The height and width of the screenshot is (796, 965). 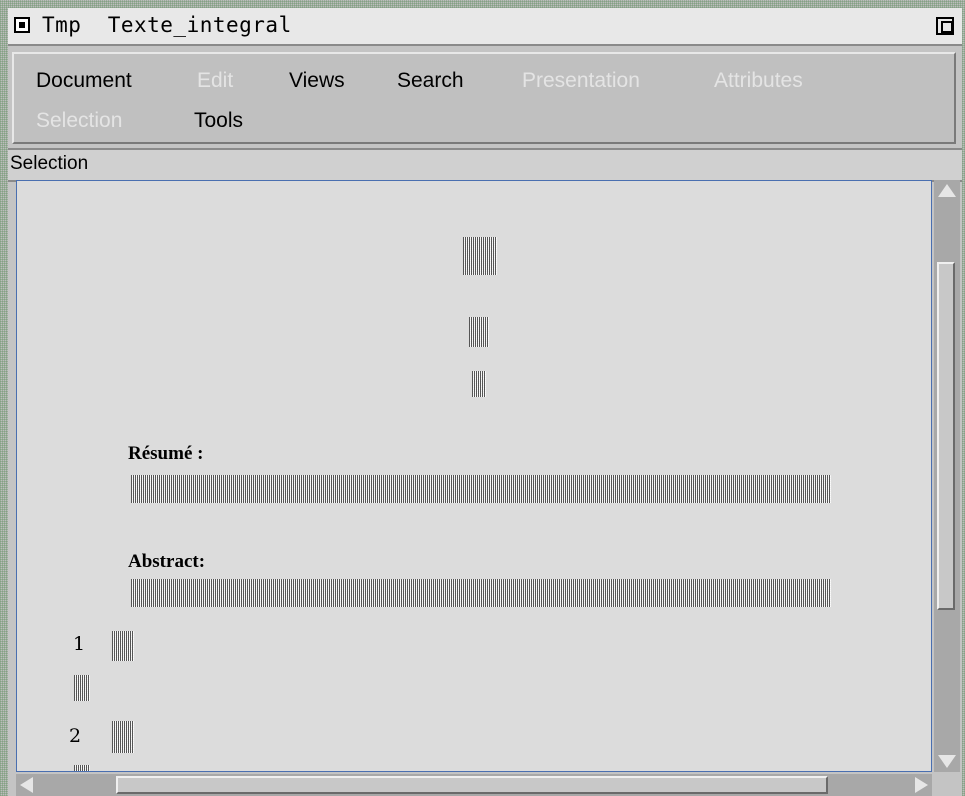 I want to click on section-2-body-placeholder, so click(x=82, y=768).